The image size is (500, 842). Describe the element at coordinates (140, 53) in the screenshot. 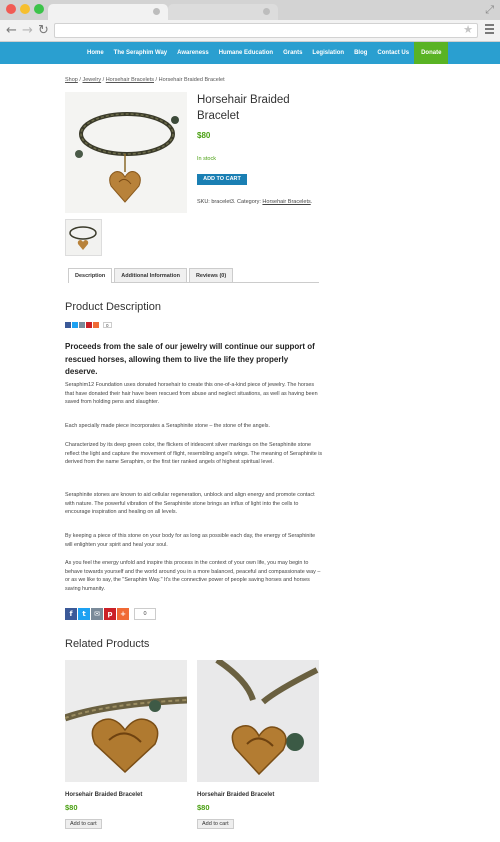

I see `nav-item-seraphim-way: The Seraphim Way` at that location.